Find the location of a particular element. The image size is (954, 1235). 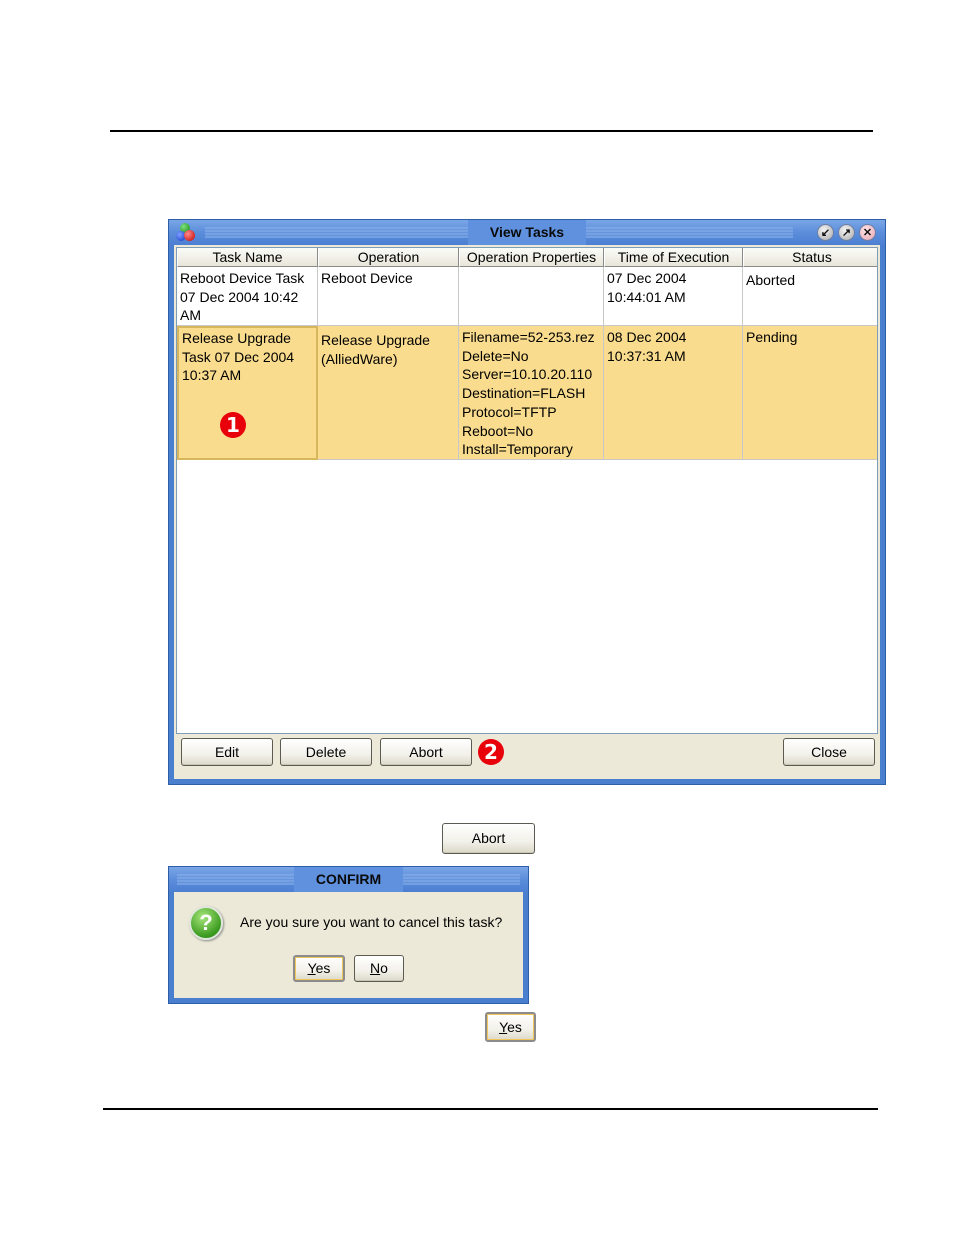

cell-time-of-execution: 08 Dec 2004 10:37:31 AM is located at coordinates (673, 393).